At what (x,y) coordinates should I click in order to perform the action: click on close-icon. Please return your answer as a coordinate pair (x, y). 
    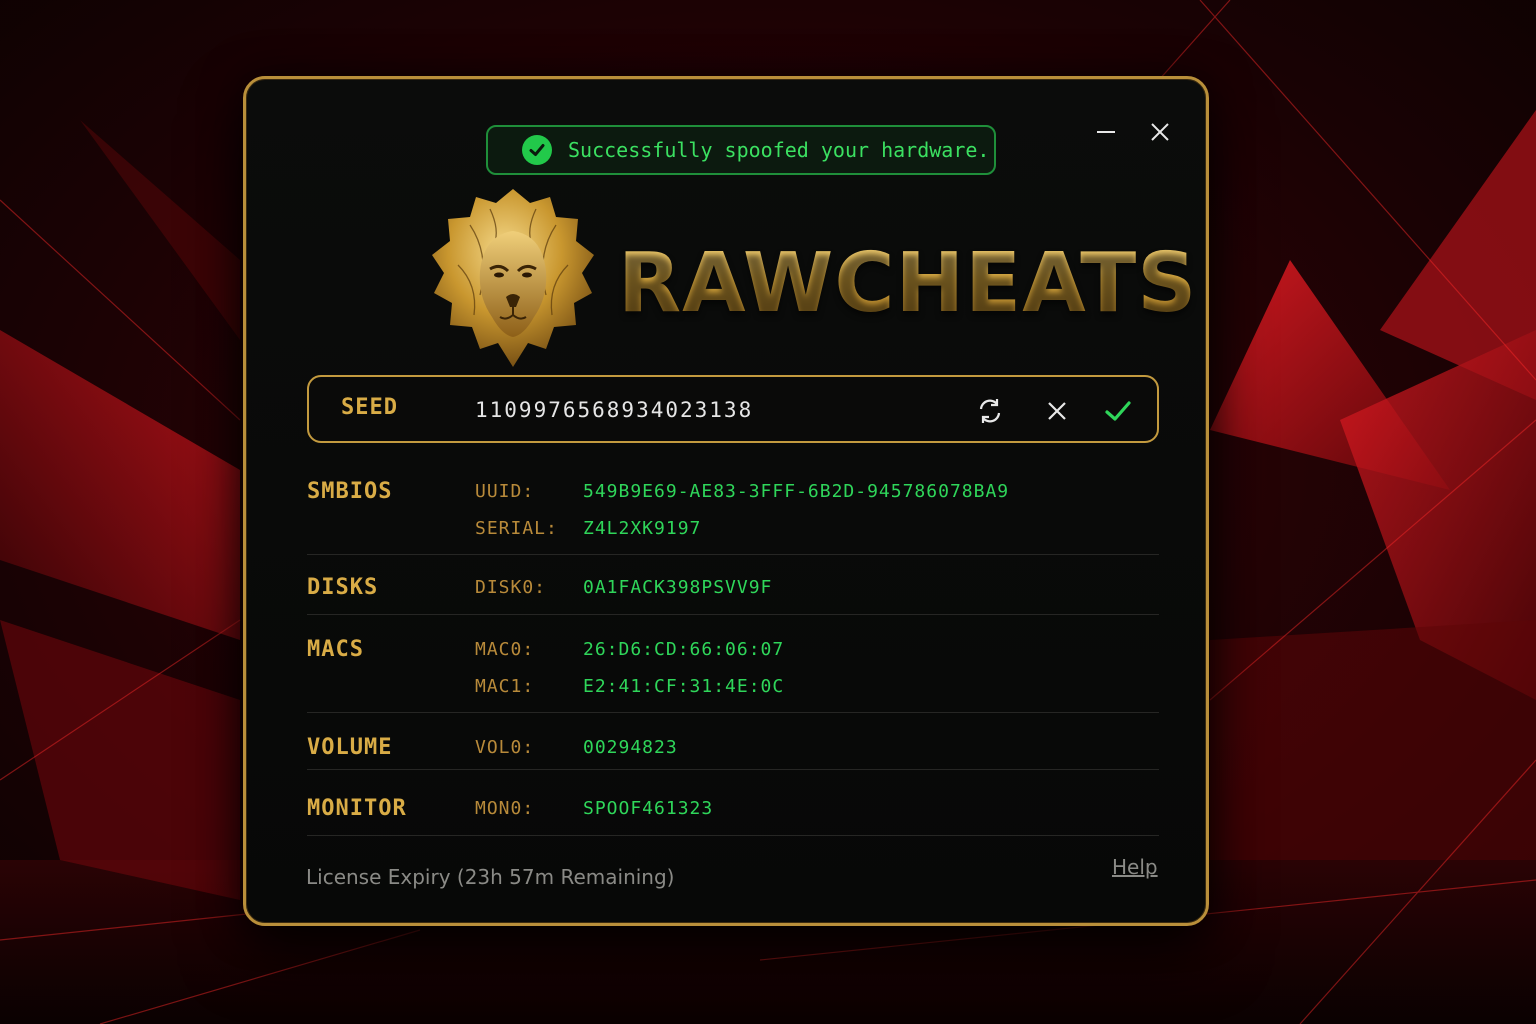
    Looking at the image, I should click on (1160, 132).